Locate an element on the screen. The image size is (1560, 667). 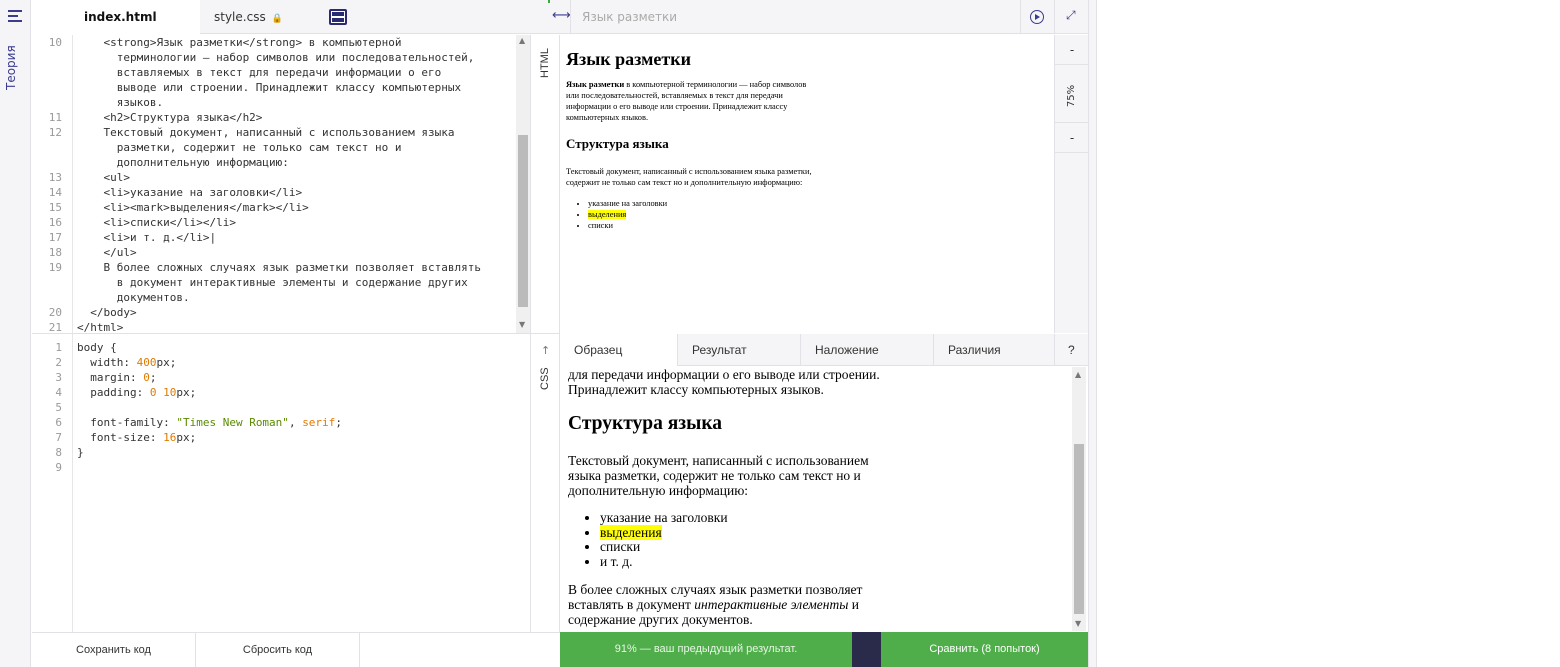
line-number: 10 is located at coordinates (55, 42).